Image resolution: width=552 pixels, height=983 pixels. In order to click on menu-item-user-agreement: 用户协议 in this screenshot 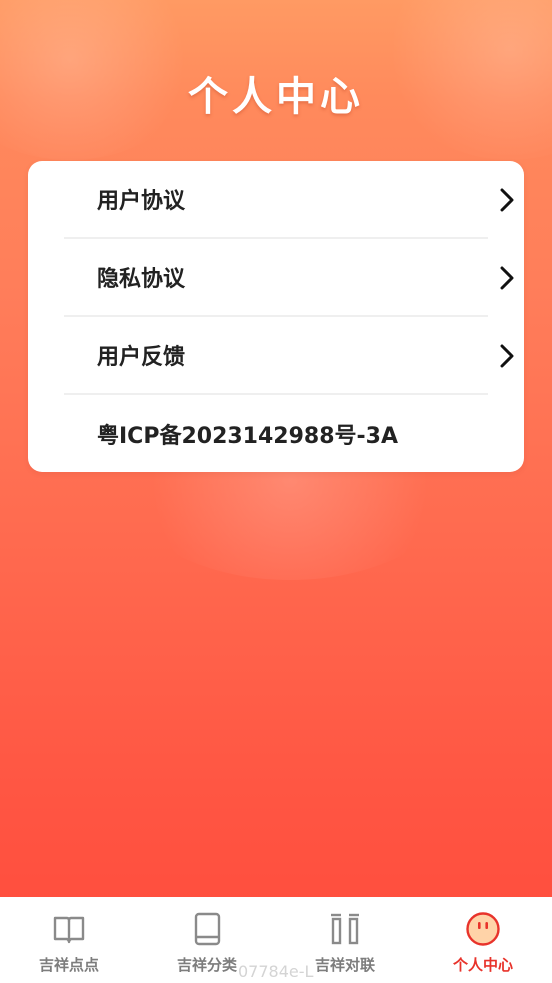, I will do `click(289, 200)`.